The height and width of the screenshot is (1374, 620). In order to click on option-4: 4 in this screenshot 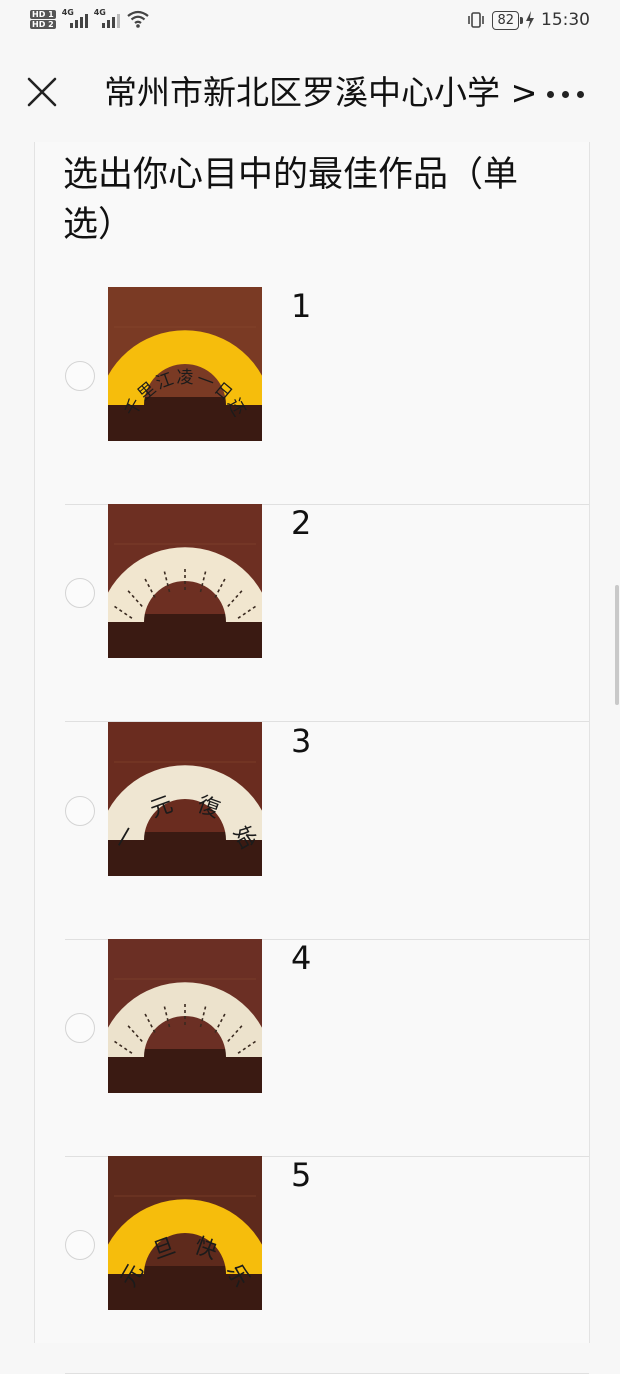, I will do `click(327, 1048)`.